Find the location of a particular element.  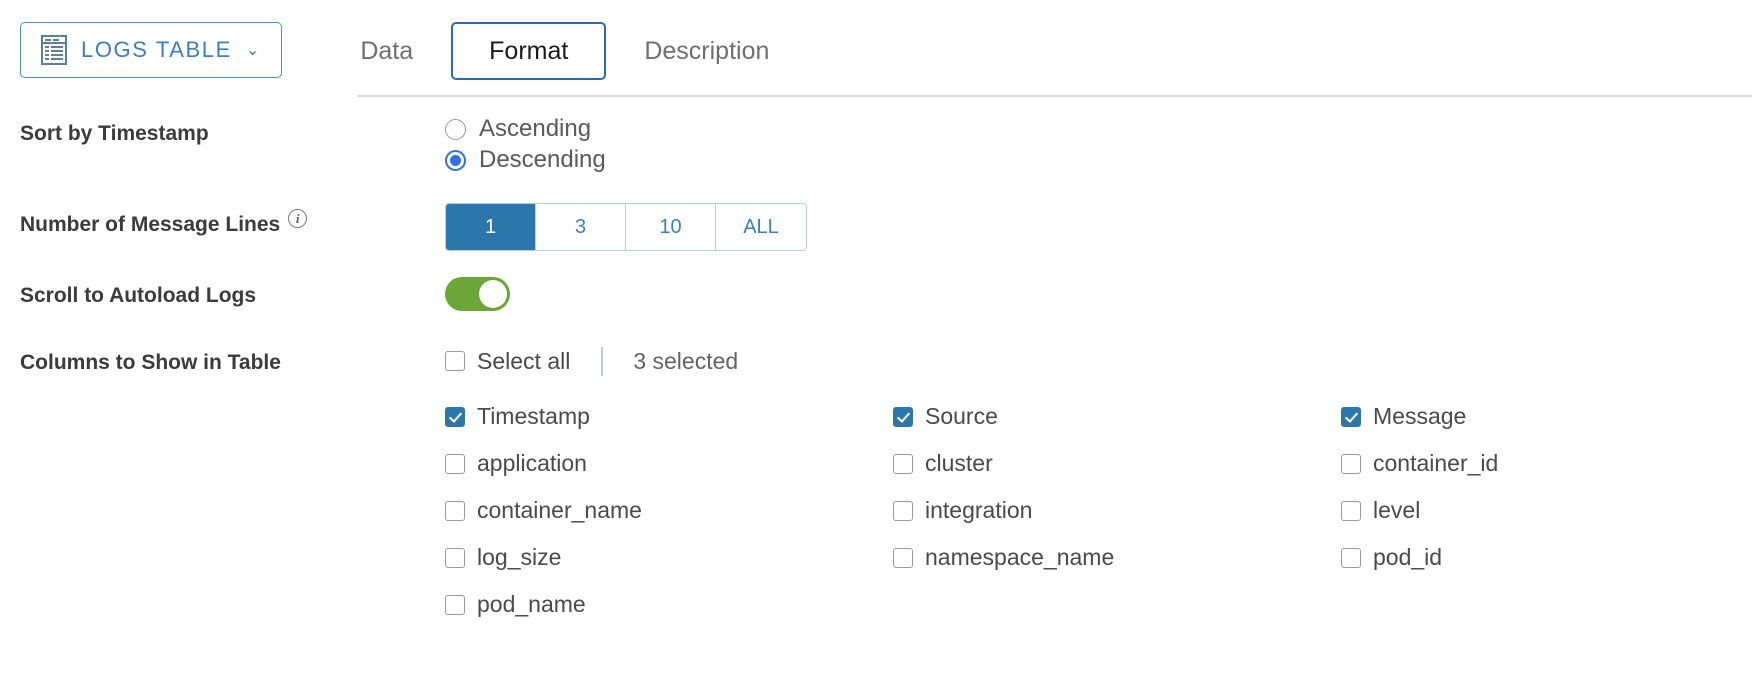

checkbox-message-label: Message is located at coordinates (1420, 416).